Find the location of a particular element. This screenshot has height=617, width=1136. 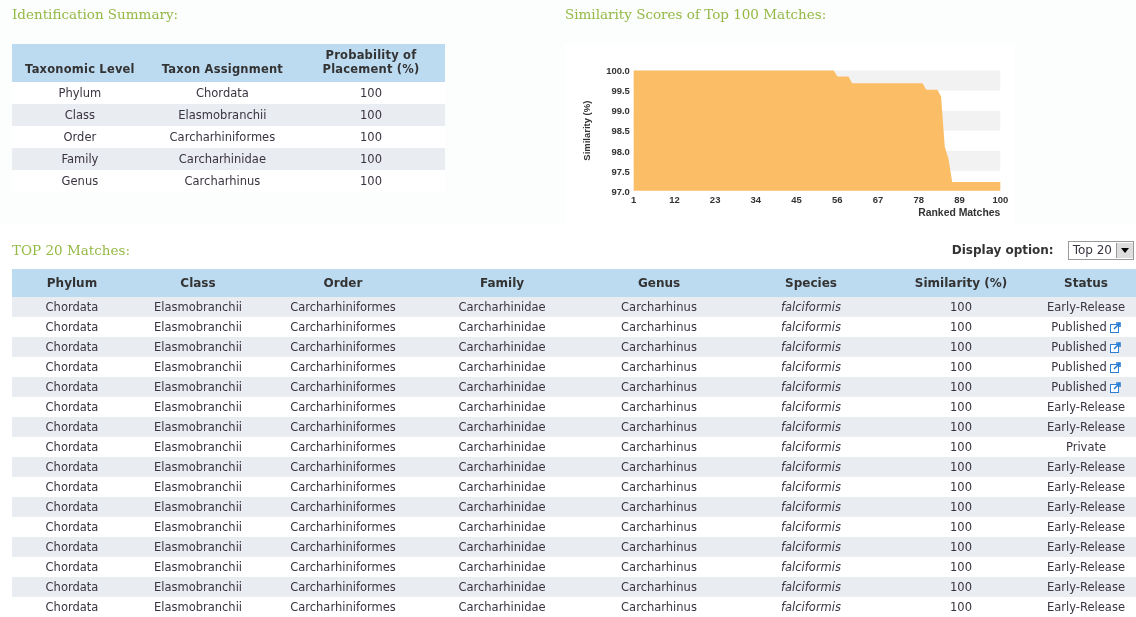

x-tick-label: 78 is located at coordinates (919, 200).